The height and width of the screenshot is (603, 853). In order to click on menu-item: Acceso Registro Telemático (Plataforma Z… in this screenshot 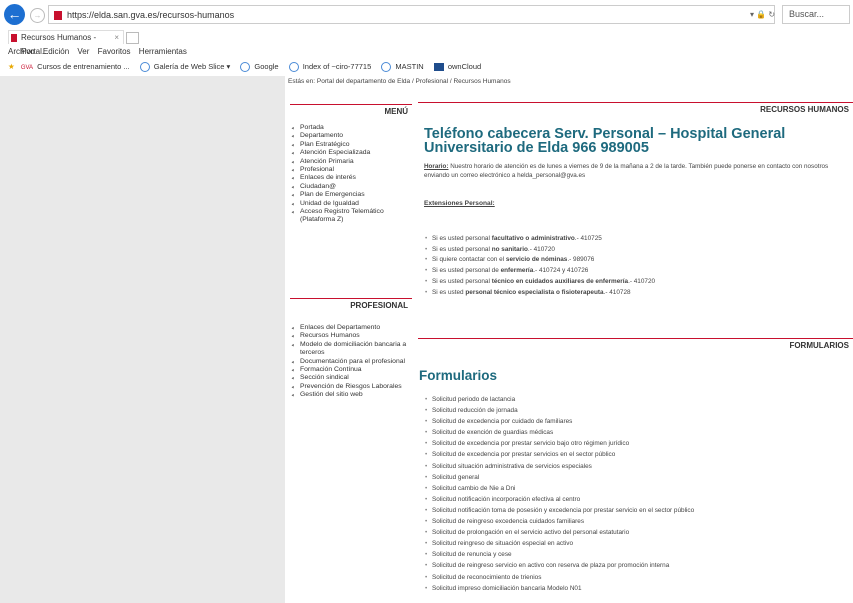, I will do `click(352, 216)`.